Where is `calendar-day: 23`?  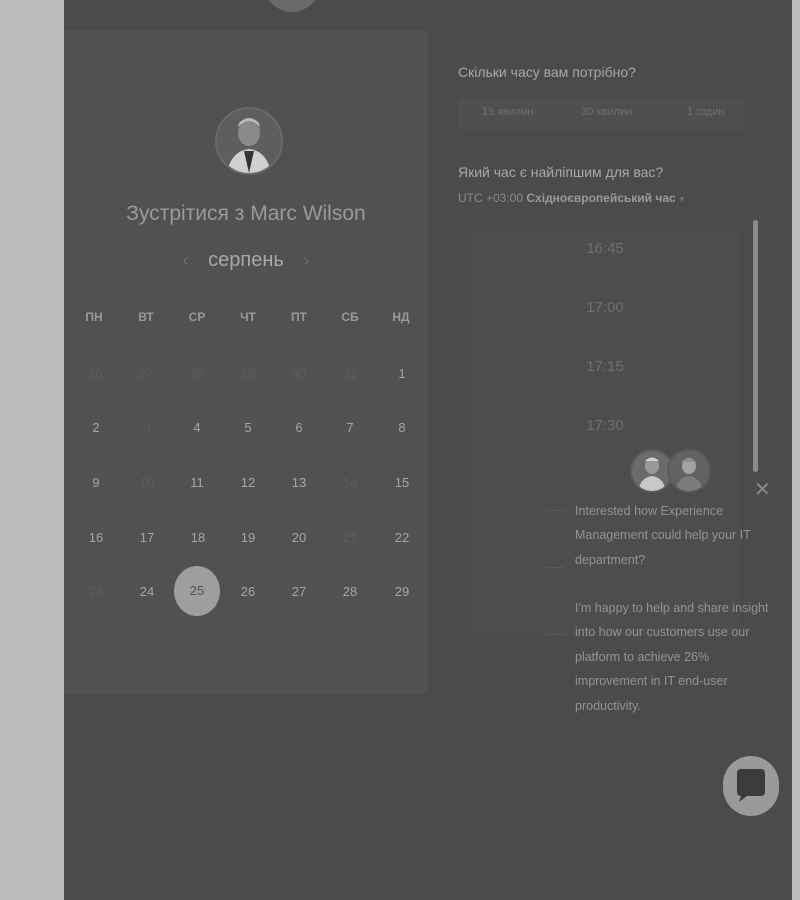 calendar-day: 23 is located at coordinates (96, 591).